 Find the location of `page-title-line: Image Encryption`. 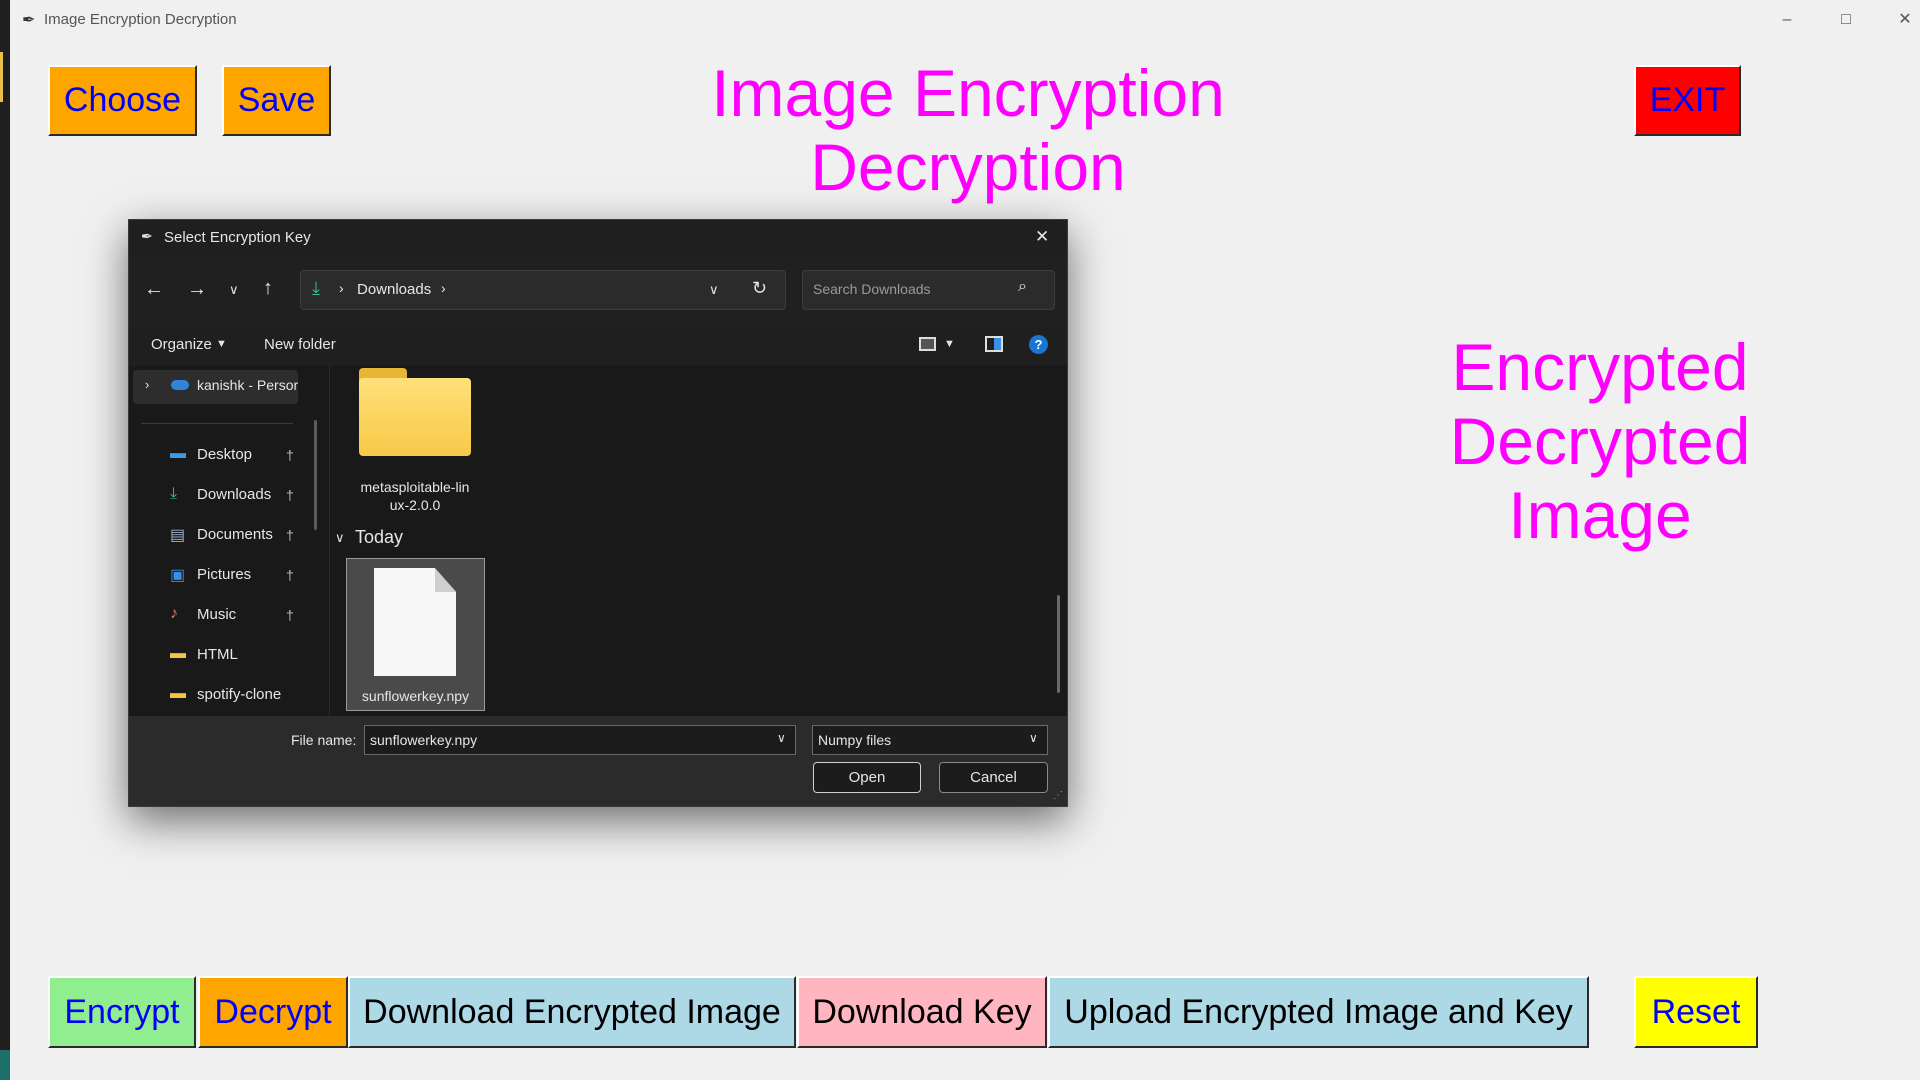

page-title-line: Image Encryption is located at coordinates (968, 93).